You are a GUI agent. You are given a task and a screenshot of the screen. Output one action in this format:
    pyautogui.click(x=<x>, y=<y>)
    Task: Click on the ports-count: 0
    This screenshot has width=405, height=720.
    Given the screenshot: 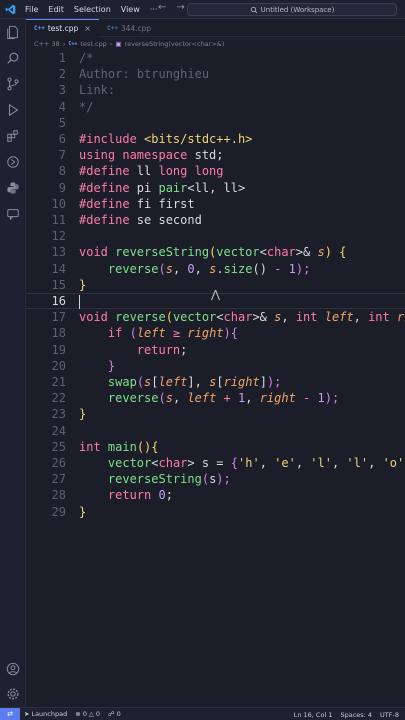 What is the action you would take?
    pyautogui.click(x=118, y=714)
    